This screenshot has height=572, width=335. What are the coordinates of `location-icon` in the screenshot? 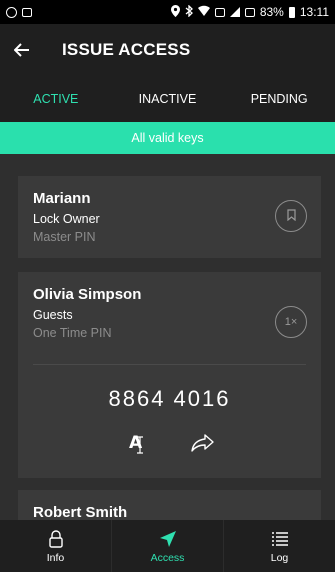 It's located at (175, 12).